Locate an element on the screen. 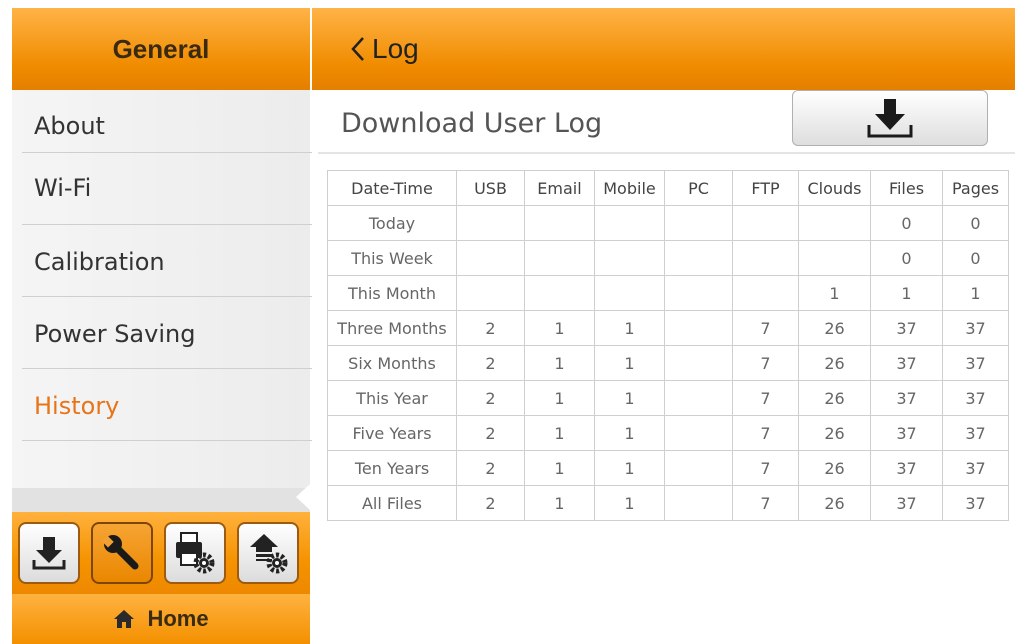 This screenshot has height=644, width=1015. general-title: General is located at coordinates (161, 48).